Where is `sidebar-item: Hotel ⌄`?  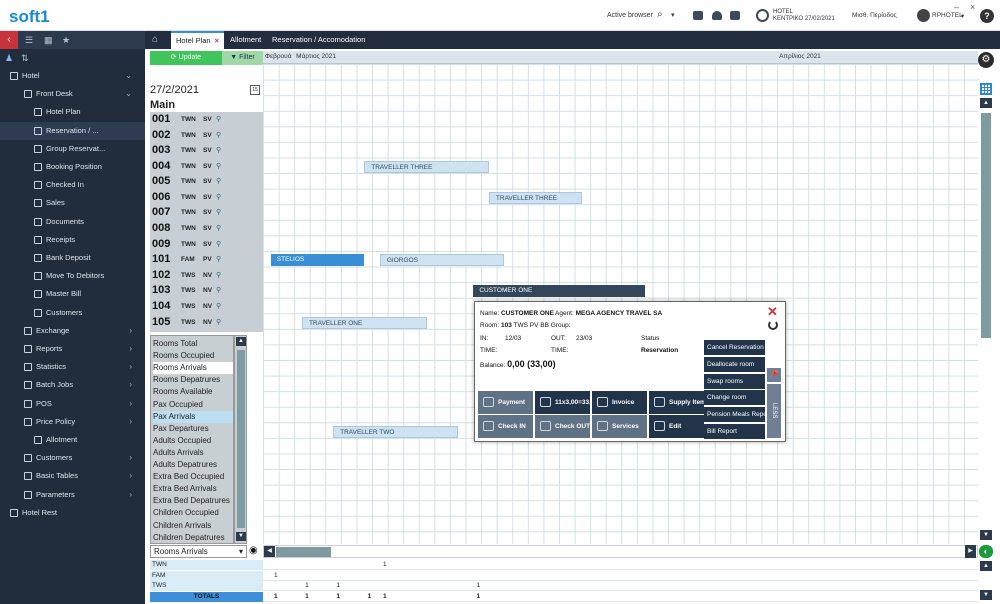 sidebar-item: Hotel ⌄ is located at coordinates (72, 76).